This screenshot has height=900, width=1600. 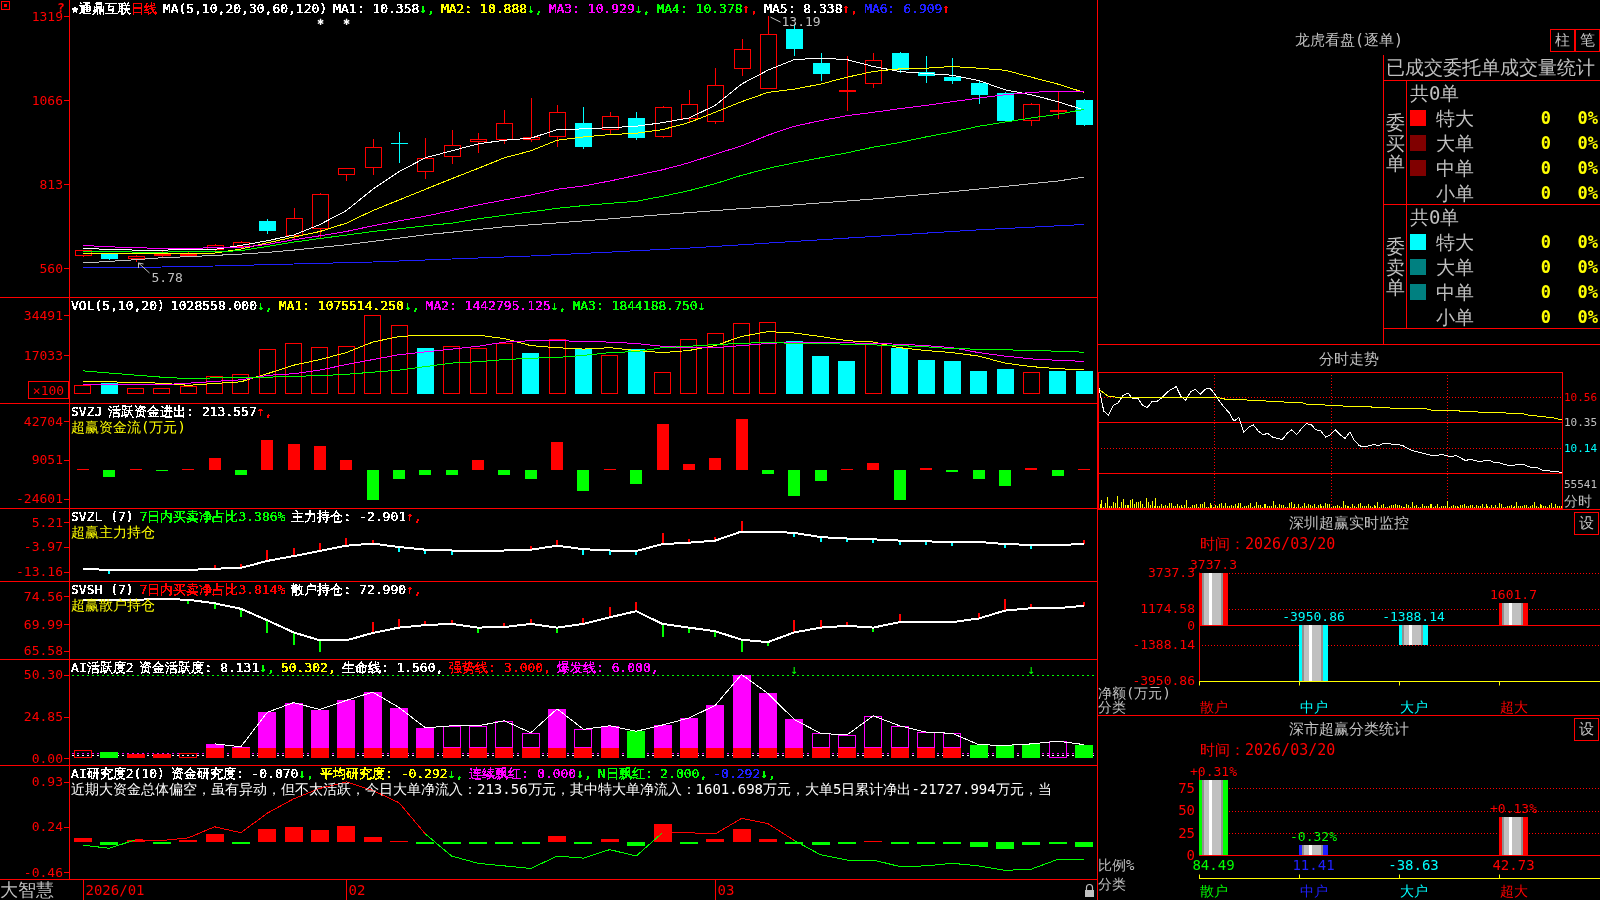 What do you see at coordinates (47, 757) in the screenshot?
I see `axis-label: 0.00` at bounding box center [47, 757].